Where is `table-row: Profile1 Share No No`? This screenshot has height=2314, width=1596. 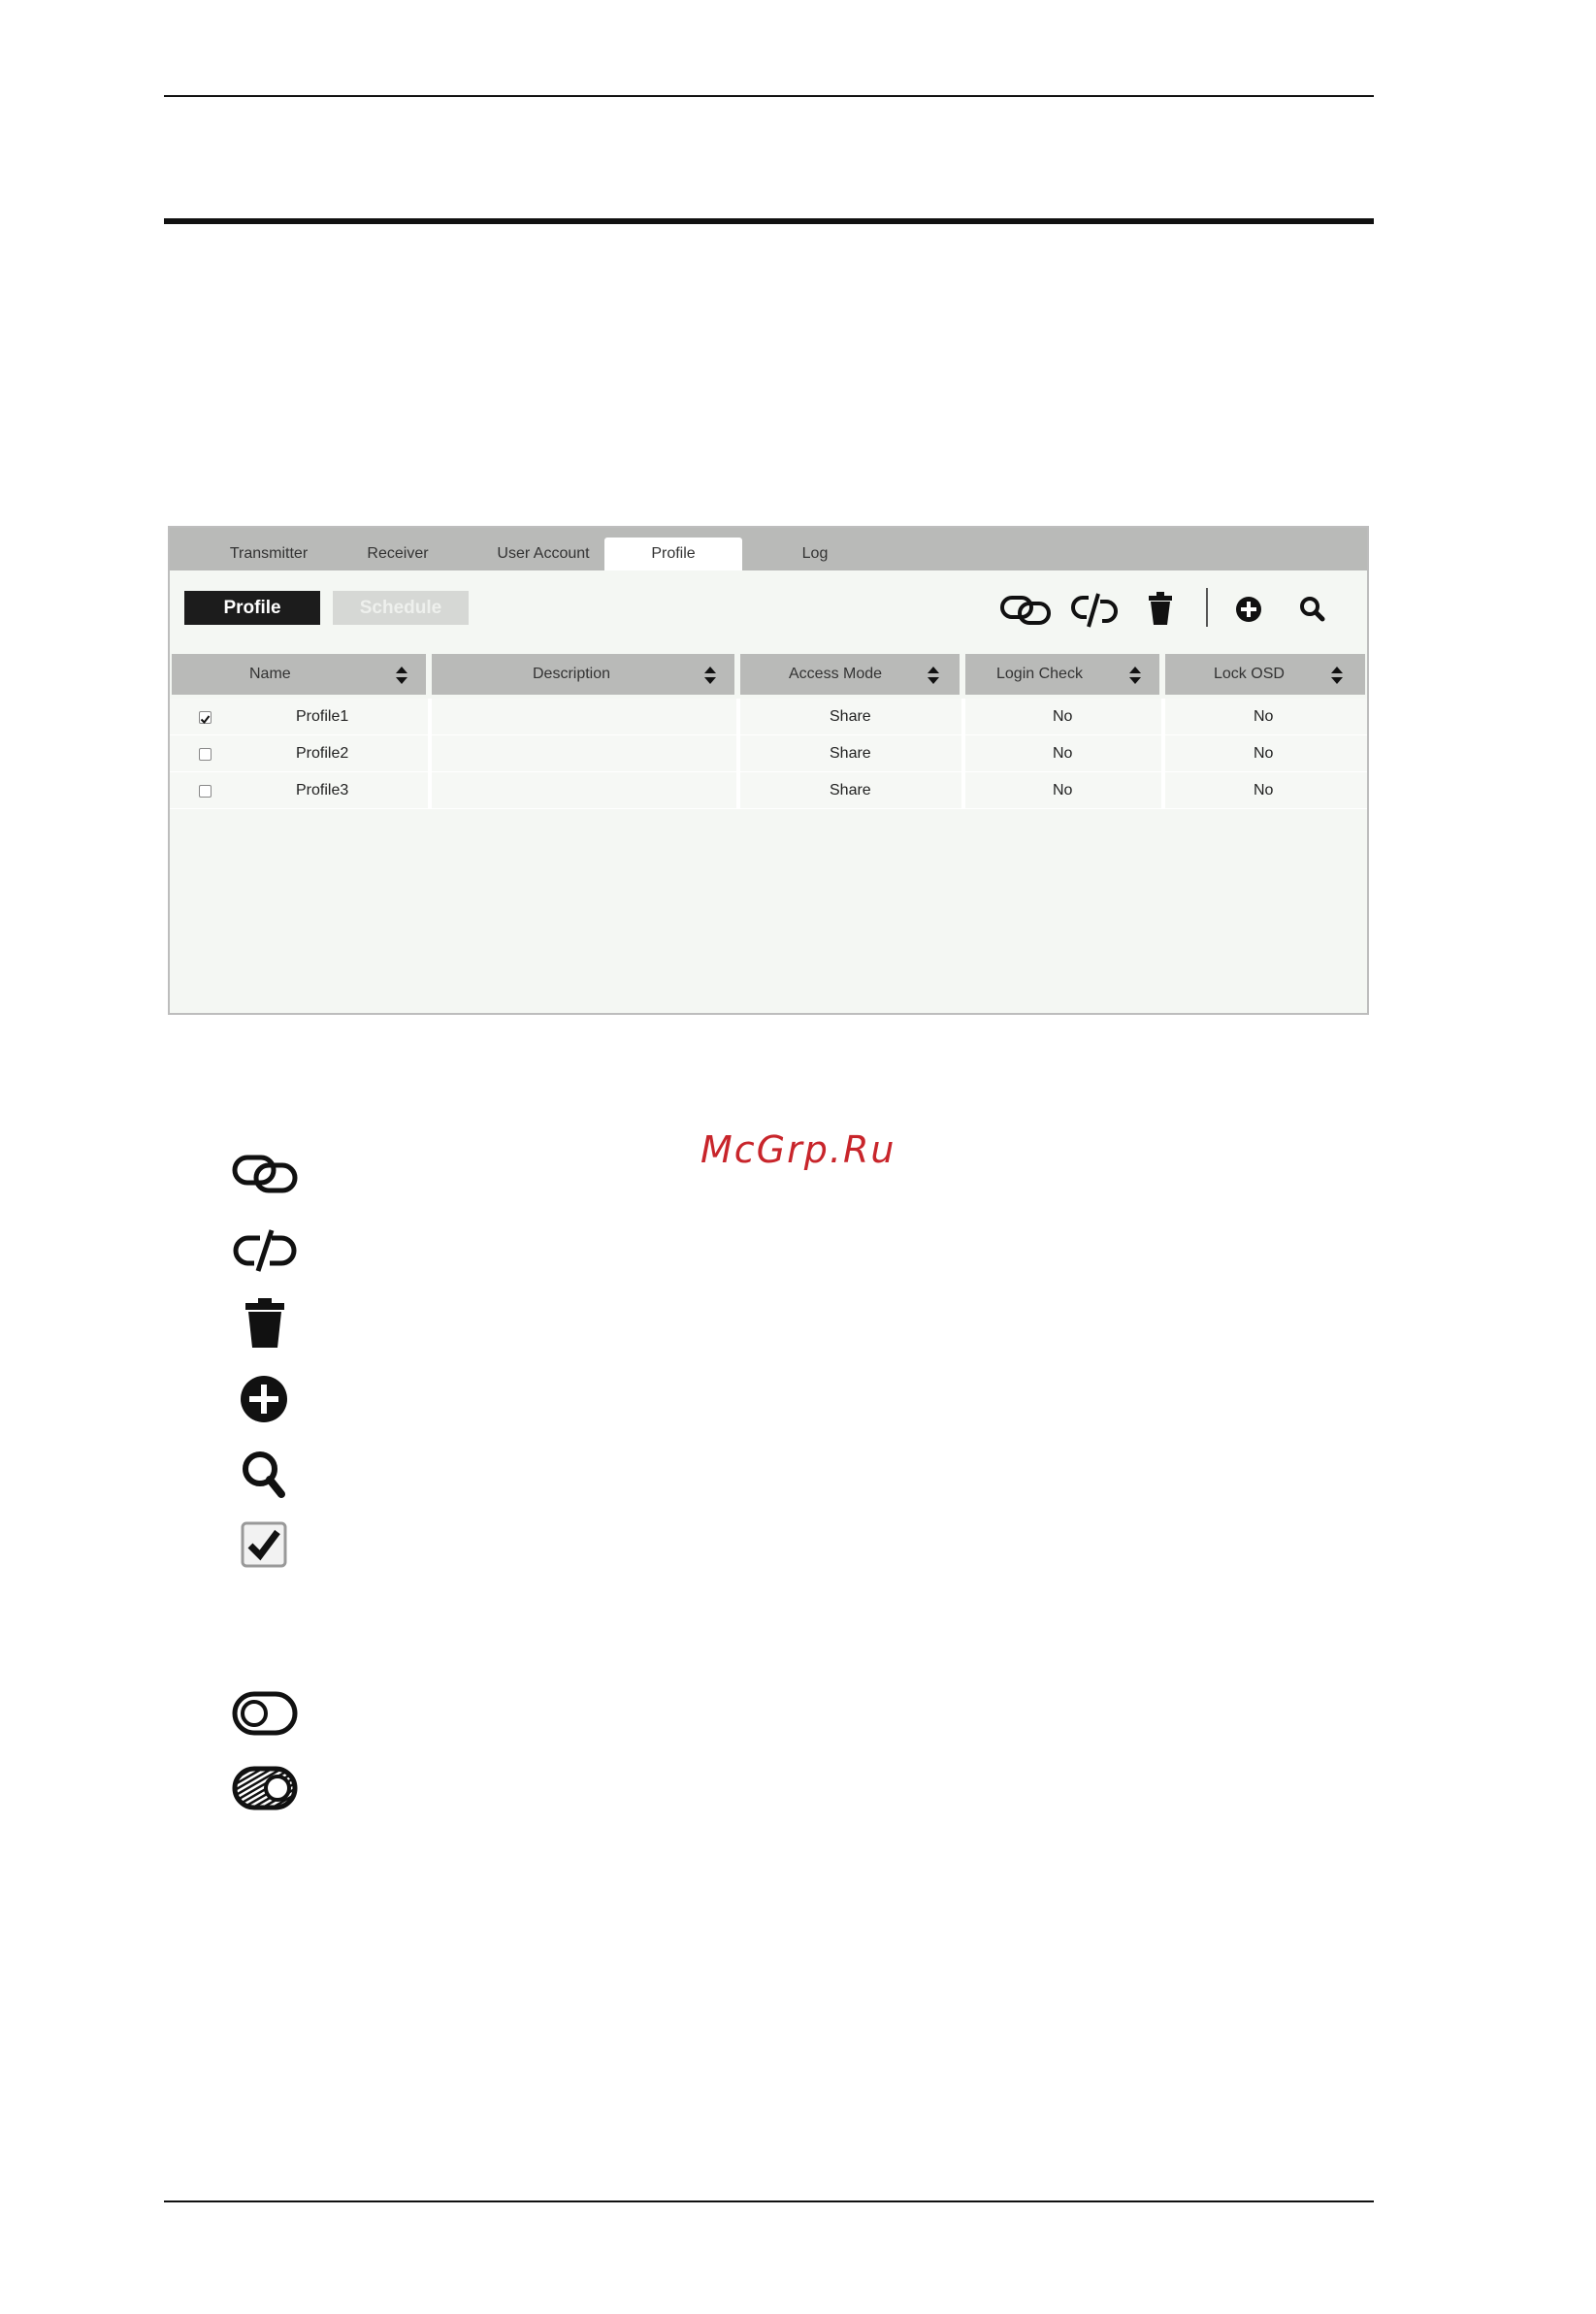
table-row: Profile1 Share No No is located at coordinates (768, 717).